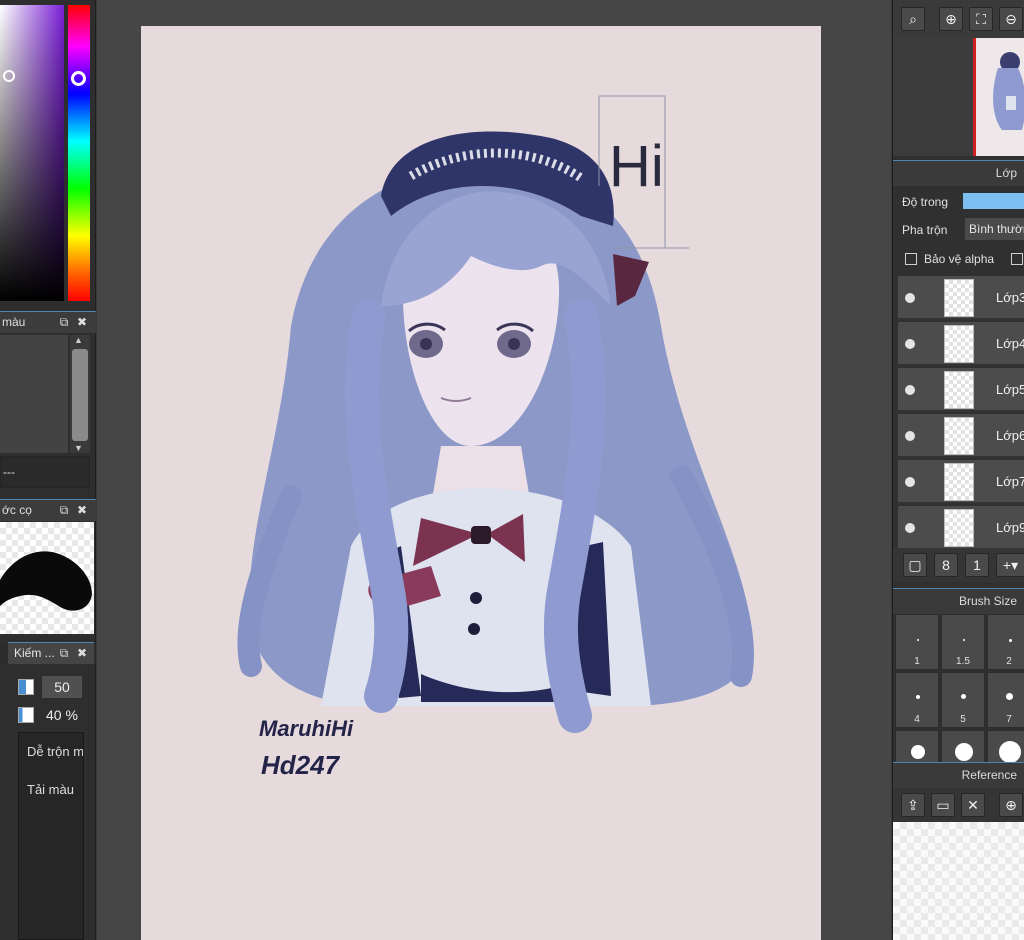 Image resolution: width=1024 pixels, height=940 pixels. I want to click on layer-row: Lớp5, so click(961, 390).